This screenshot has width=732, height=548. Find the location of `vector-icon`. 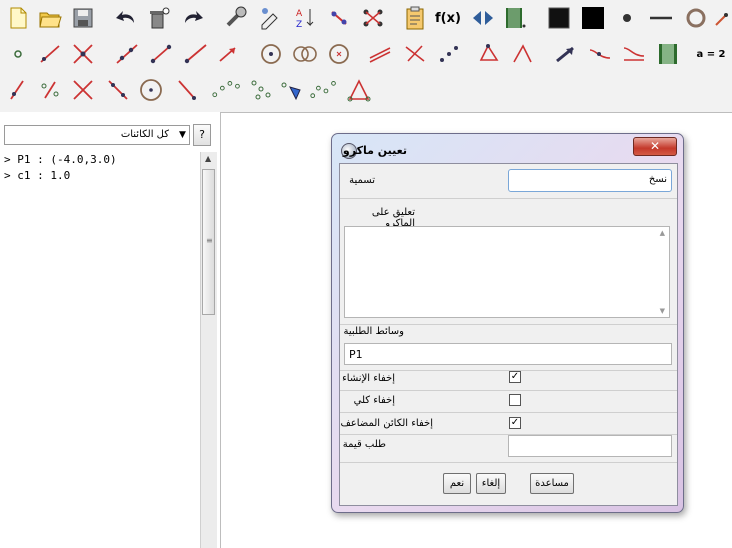

vector-icon is located at coordinates (228, 54).